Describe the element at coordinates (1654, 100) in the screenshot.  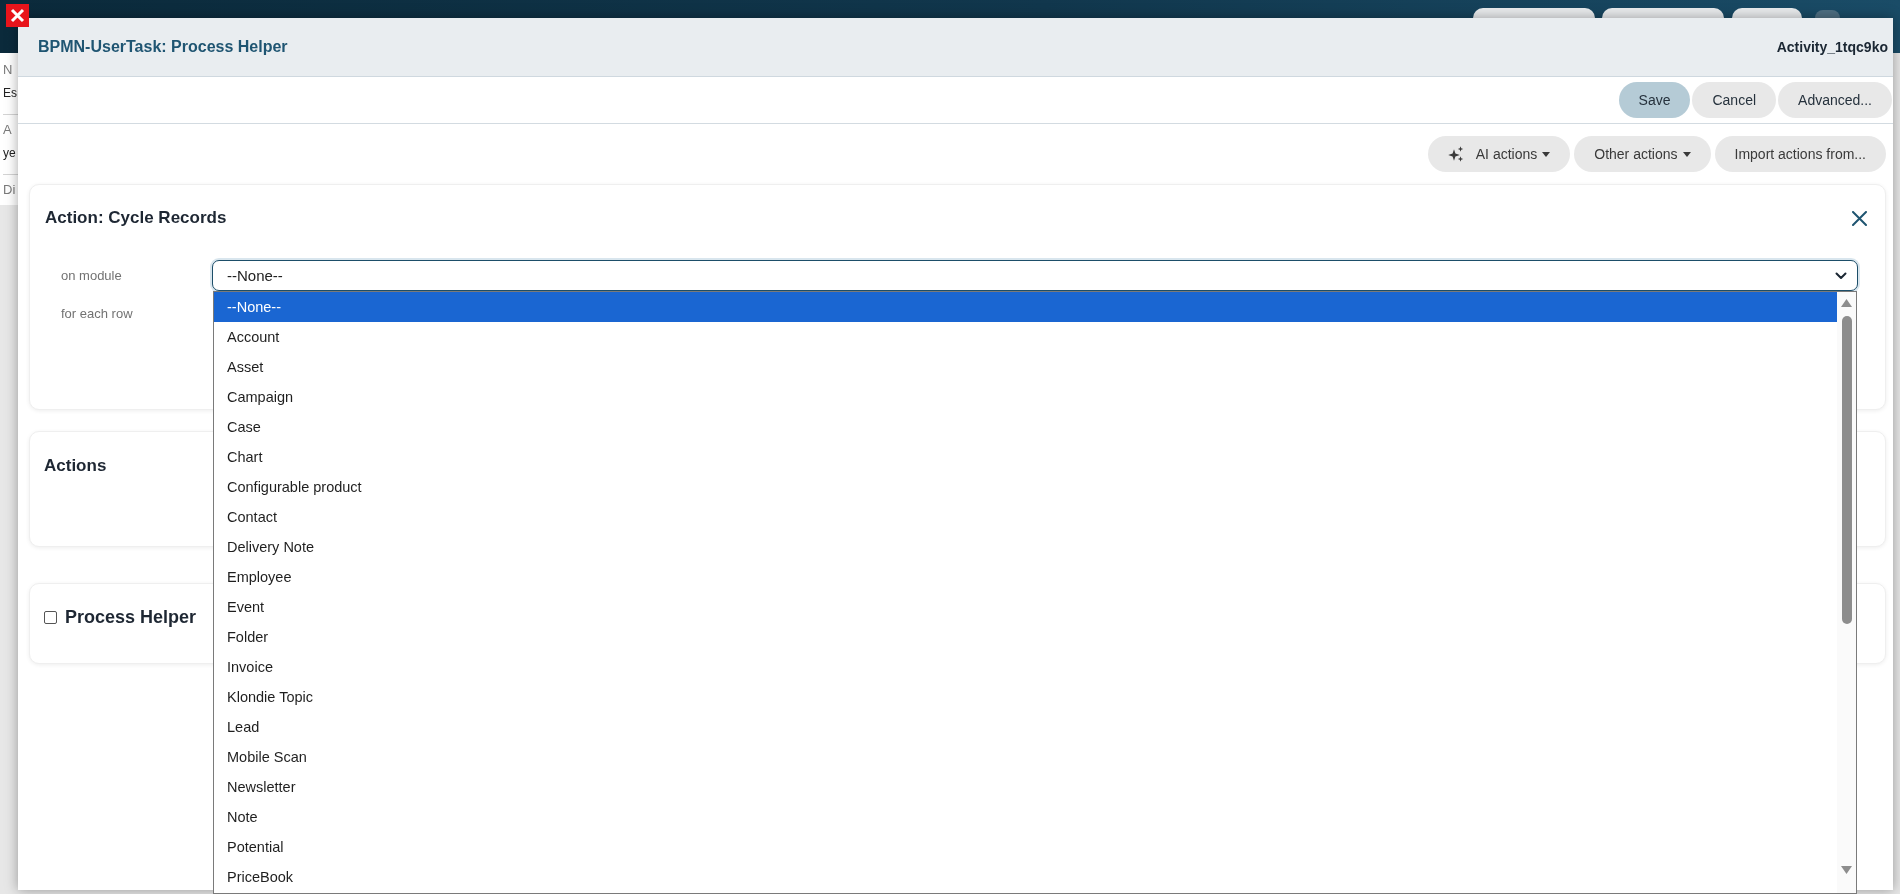
I see `save-button: Save` at that location.